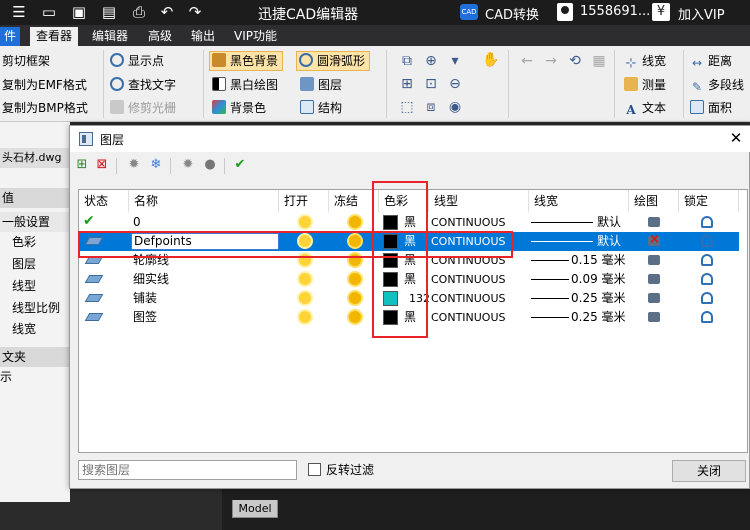 Image resolution: width=750 pixels, height=530 pixels. I want to click on layer-lineweight: 0.09 毫米, so click(598, 279).